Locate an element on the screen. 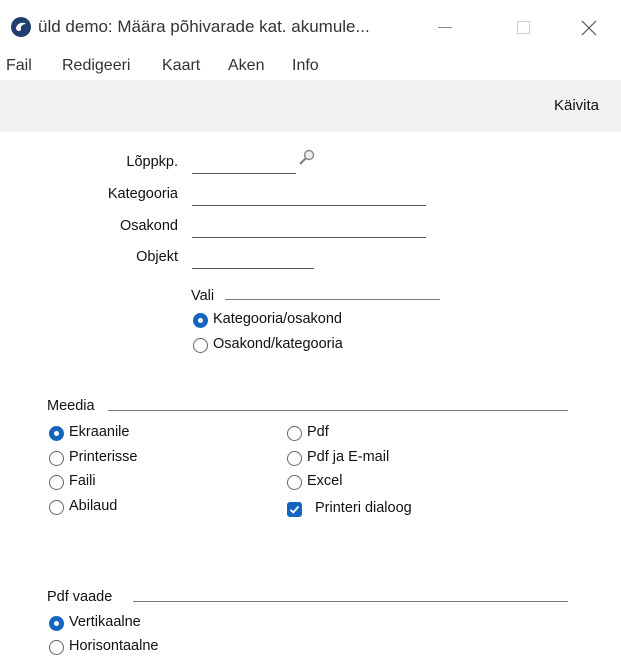 The image size is (621, 657). department-underline is located at coordinates (309, 237).